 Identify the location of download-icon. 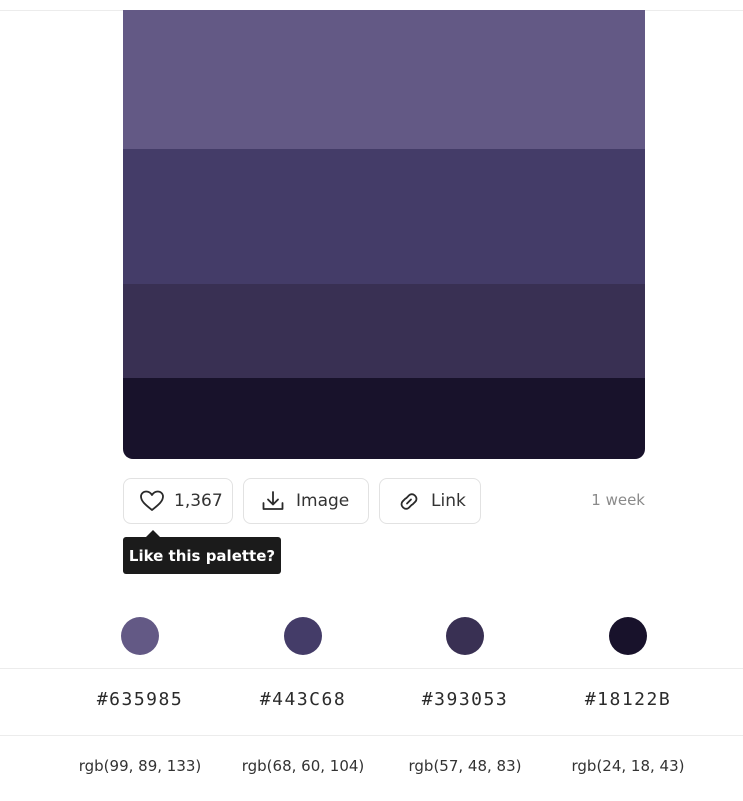
(273, 501).